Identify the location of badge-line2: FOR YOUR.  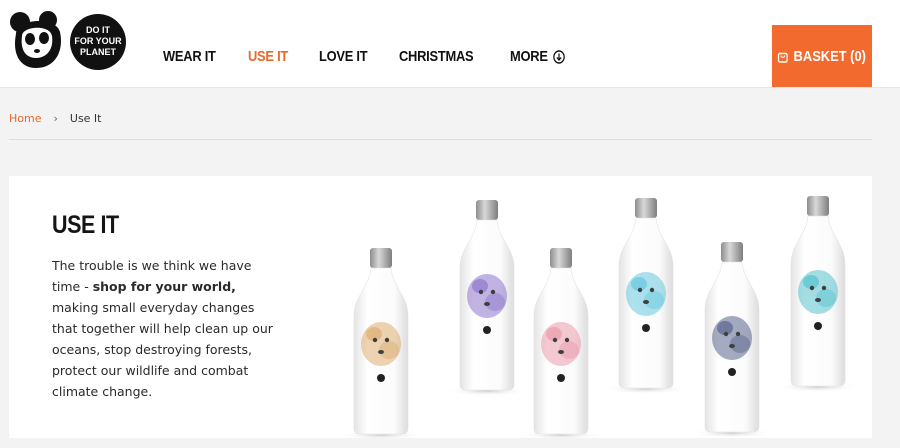
(98, 41).